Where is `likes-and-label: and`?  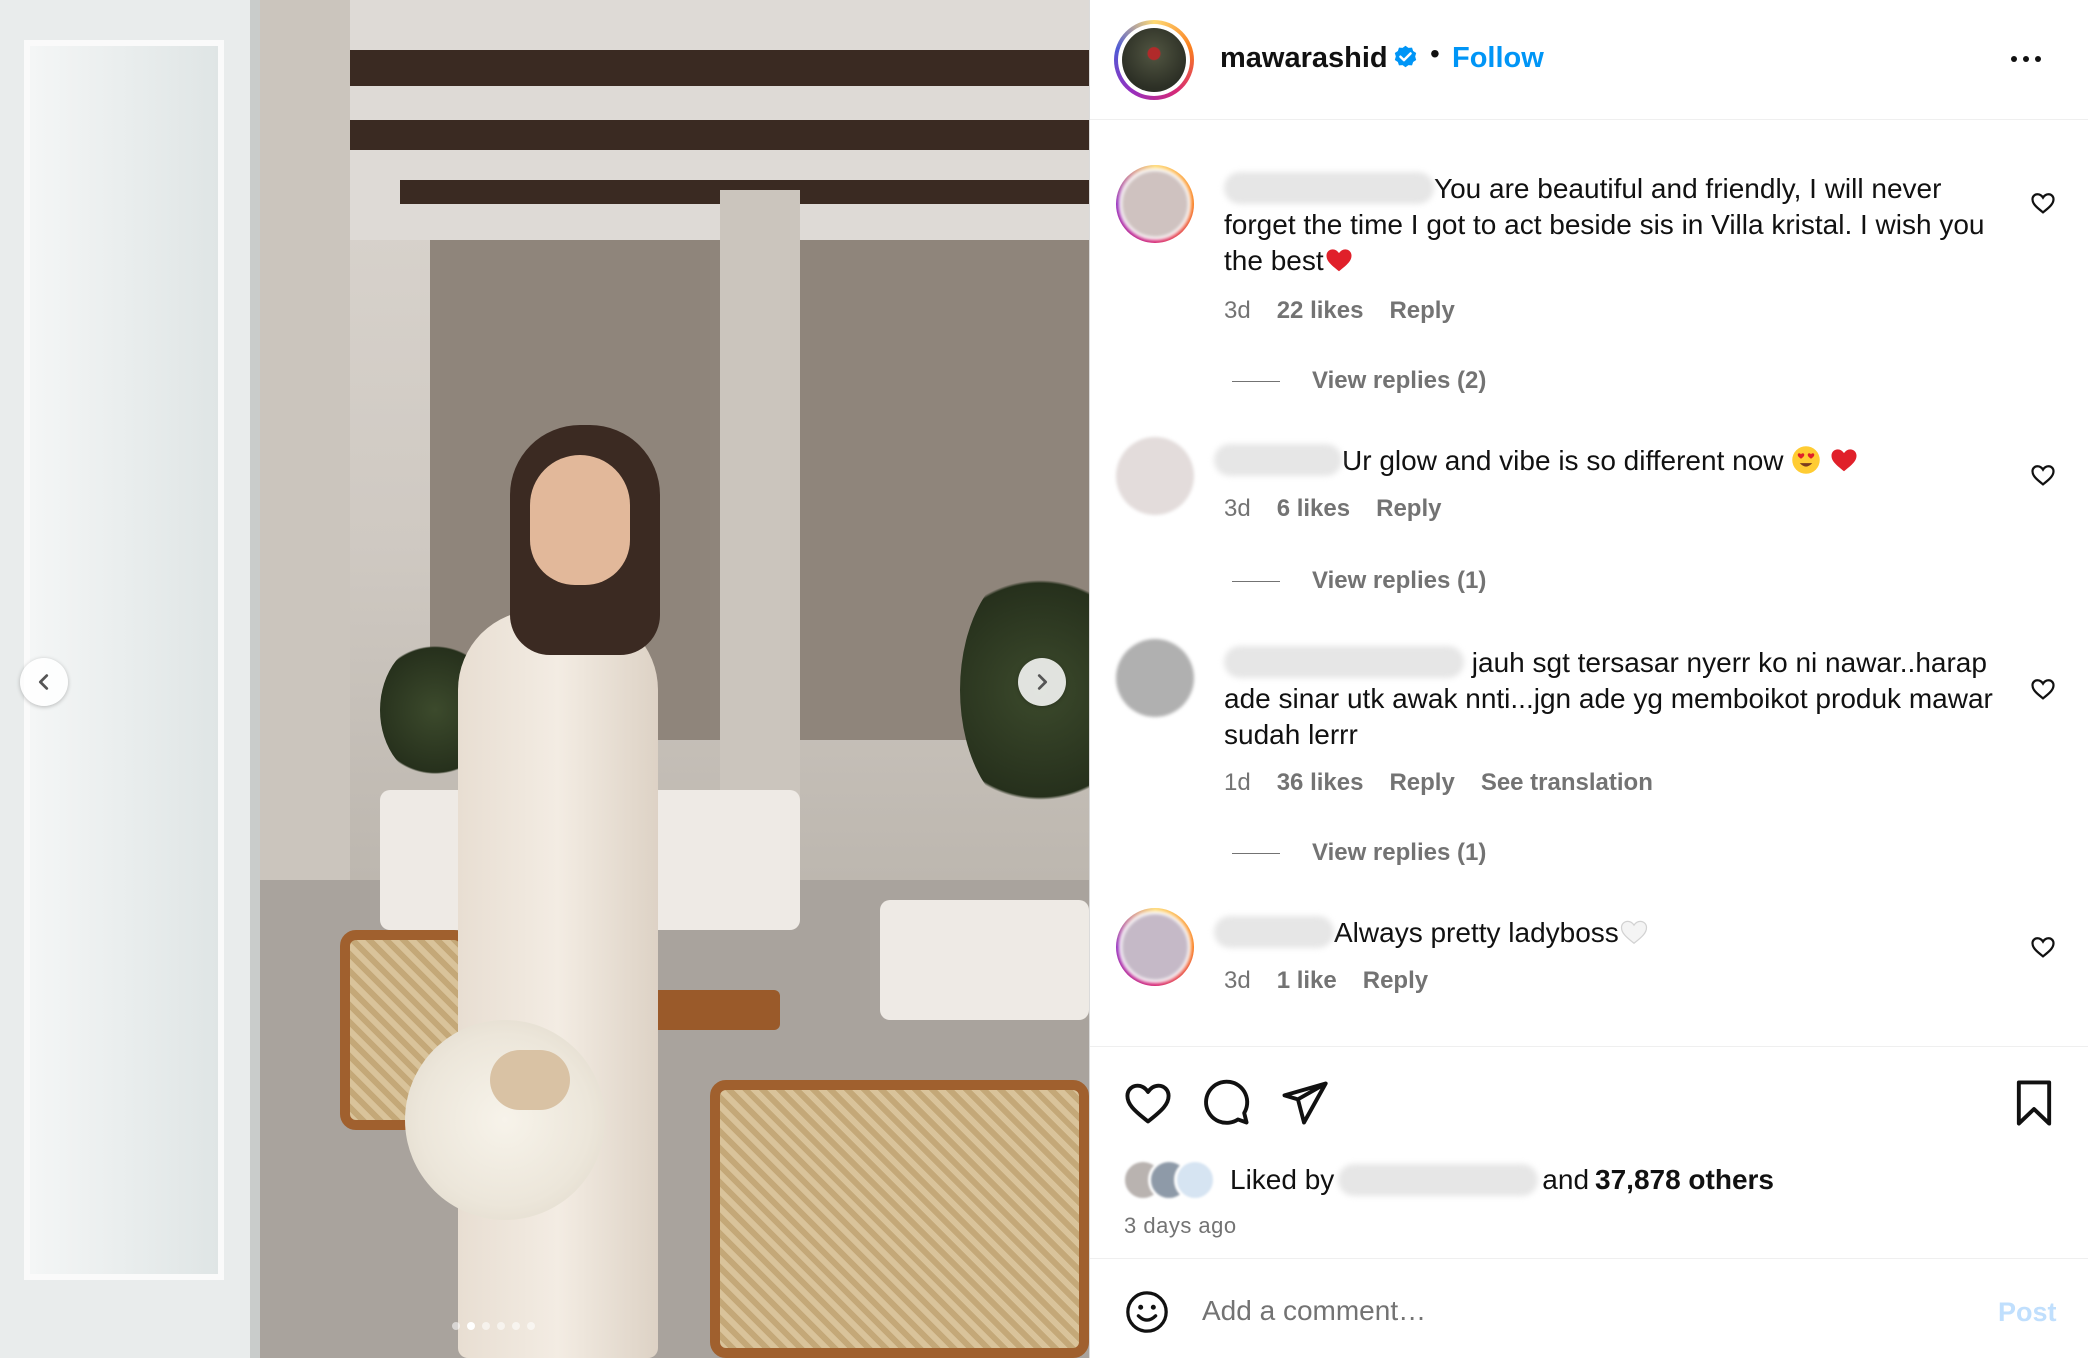 likes-and-label: and is located at coordinates (1566, 1179).